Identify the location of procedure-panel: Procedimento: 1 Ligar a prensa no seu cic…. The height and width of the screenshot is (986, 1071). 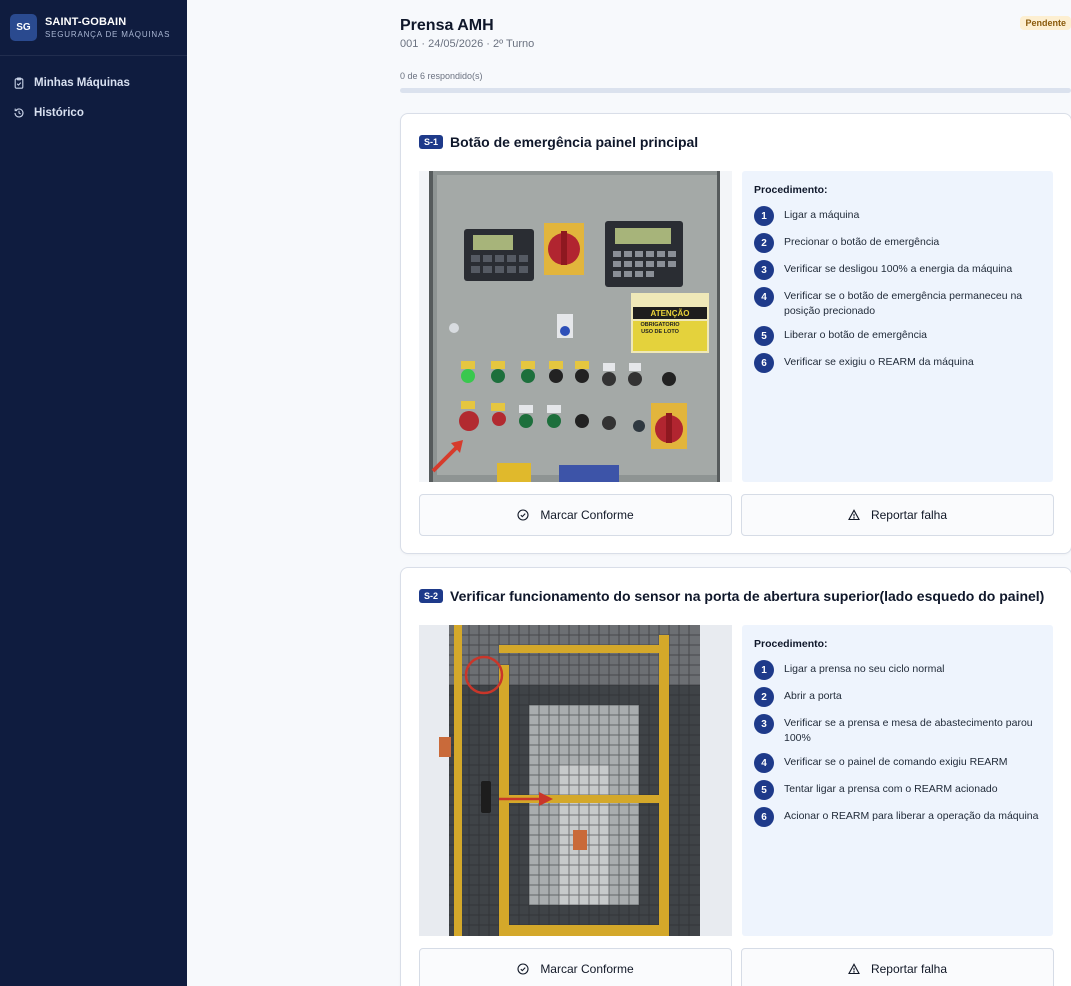
(897, 780).